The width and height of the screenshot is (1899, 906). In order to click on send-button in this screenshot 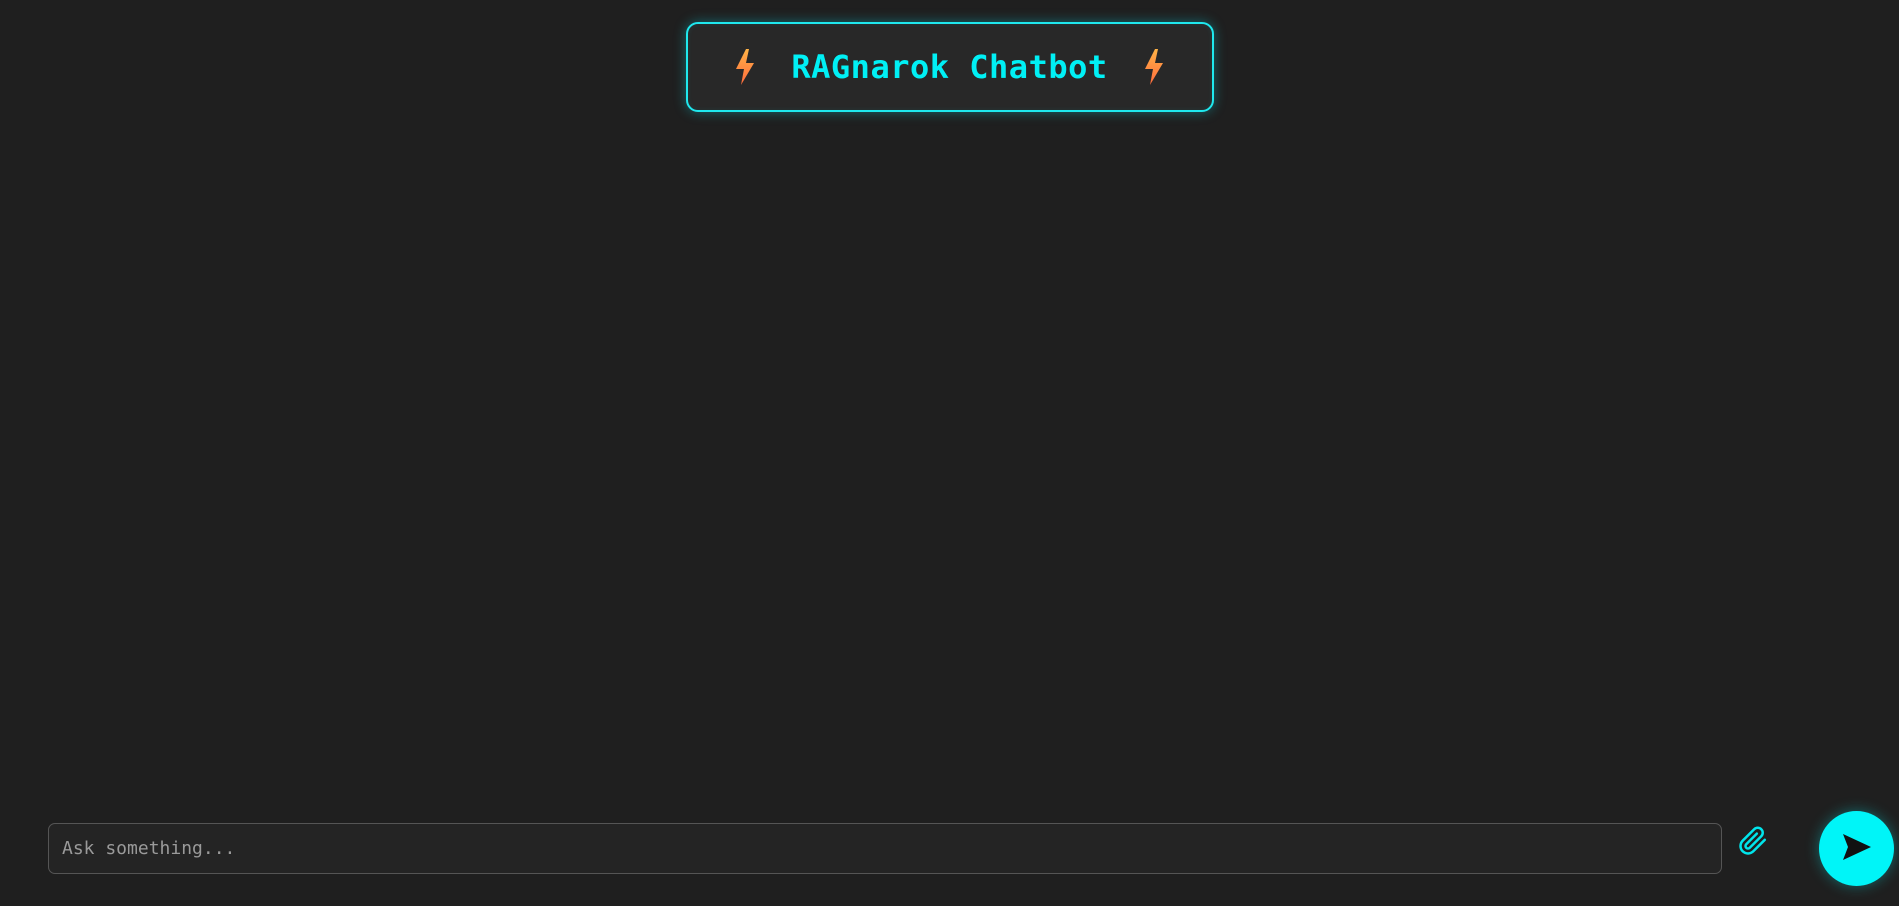, I will do `click(1856, 848)`.